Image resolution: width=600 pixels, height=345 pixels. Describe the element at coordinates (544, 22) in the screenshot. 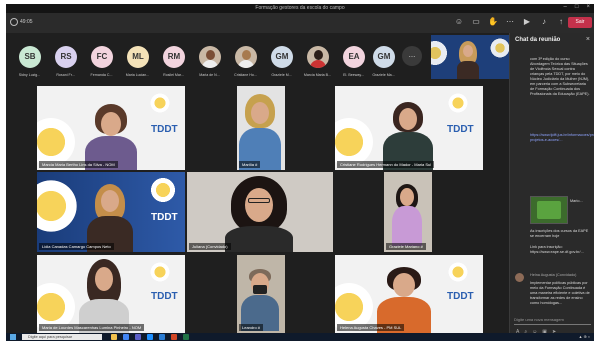

I see `mic-icon: ♪` at that location.